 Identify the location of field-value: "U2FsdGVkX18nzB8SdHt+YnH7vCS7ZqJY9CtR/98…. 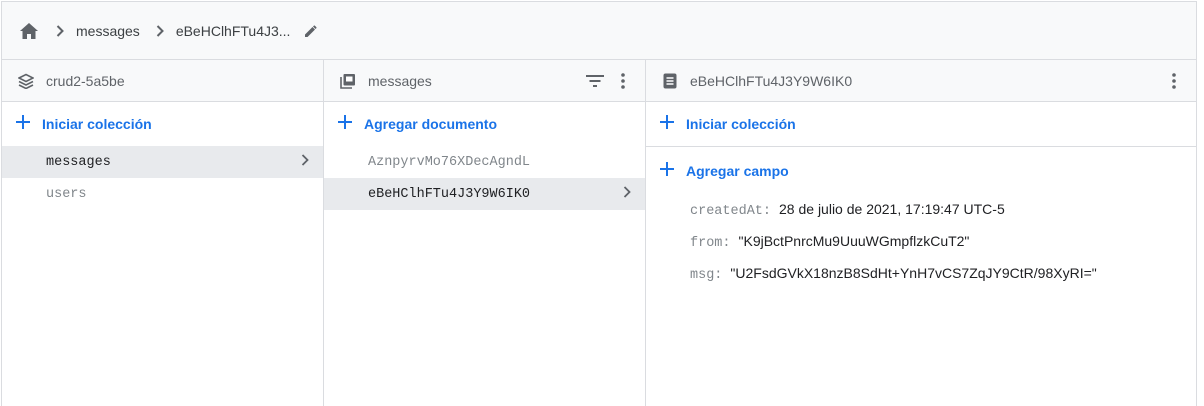
(913, 273).